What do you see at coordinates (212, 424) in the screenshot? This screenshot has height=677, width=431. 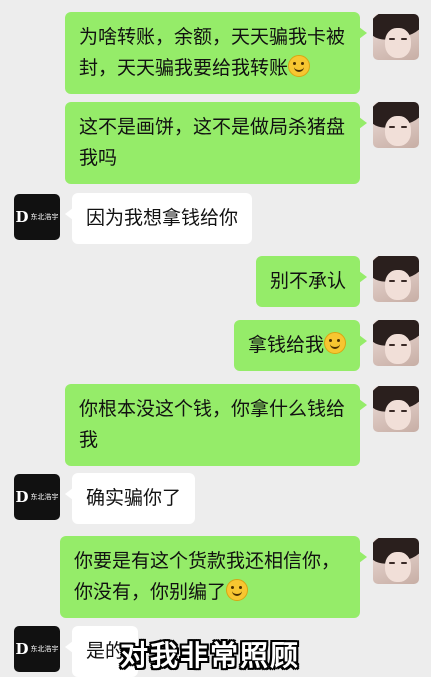 I see `message-text: 你根本没这个钱，你拿什么钱给我` at bounding box center [212, 424].